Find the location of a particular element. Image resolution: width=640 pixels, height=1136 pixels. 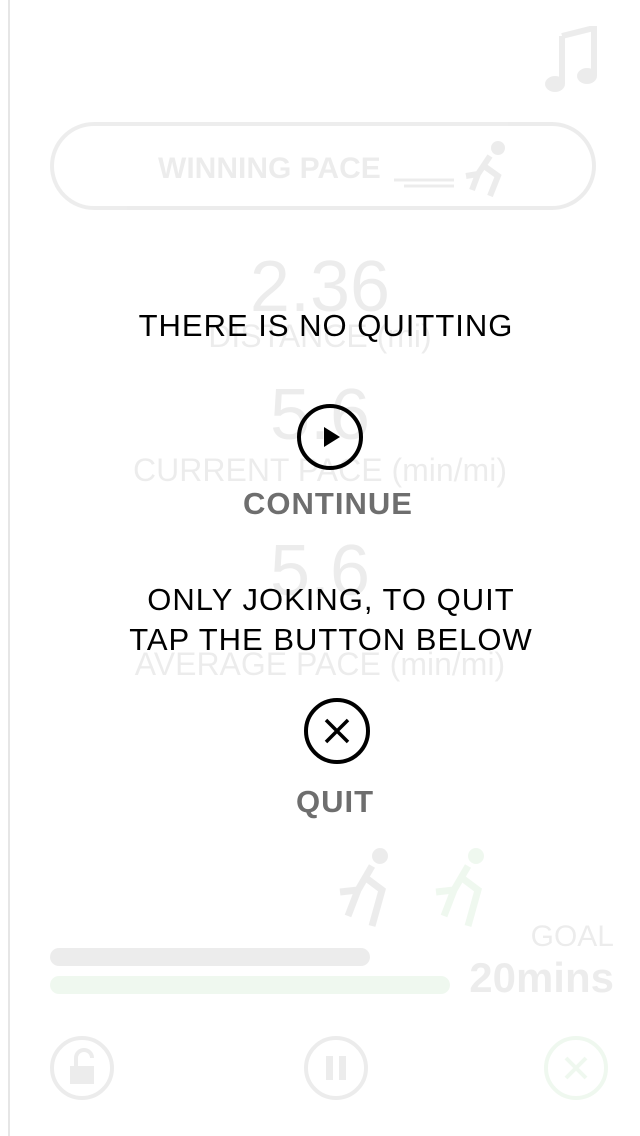

play-icon is located at coordinates (332, 437).